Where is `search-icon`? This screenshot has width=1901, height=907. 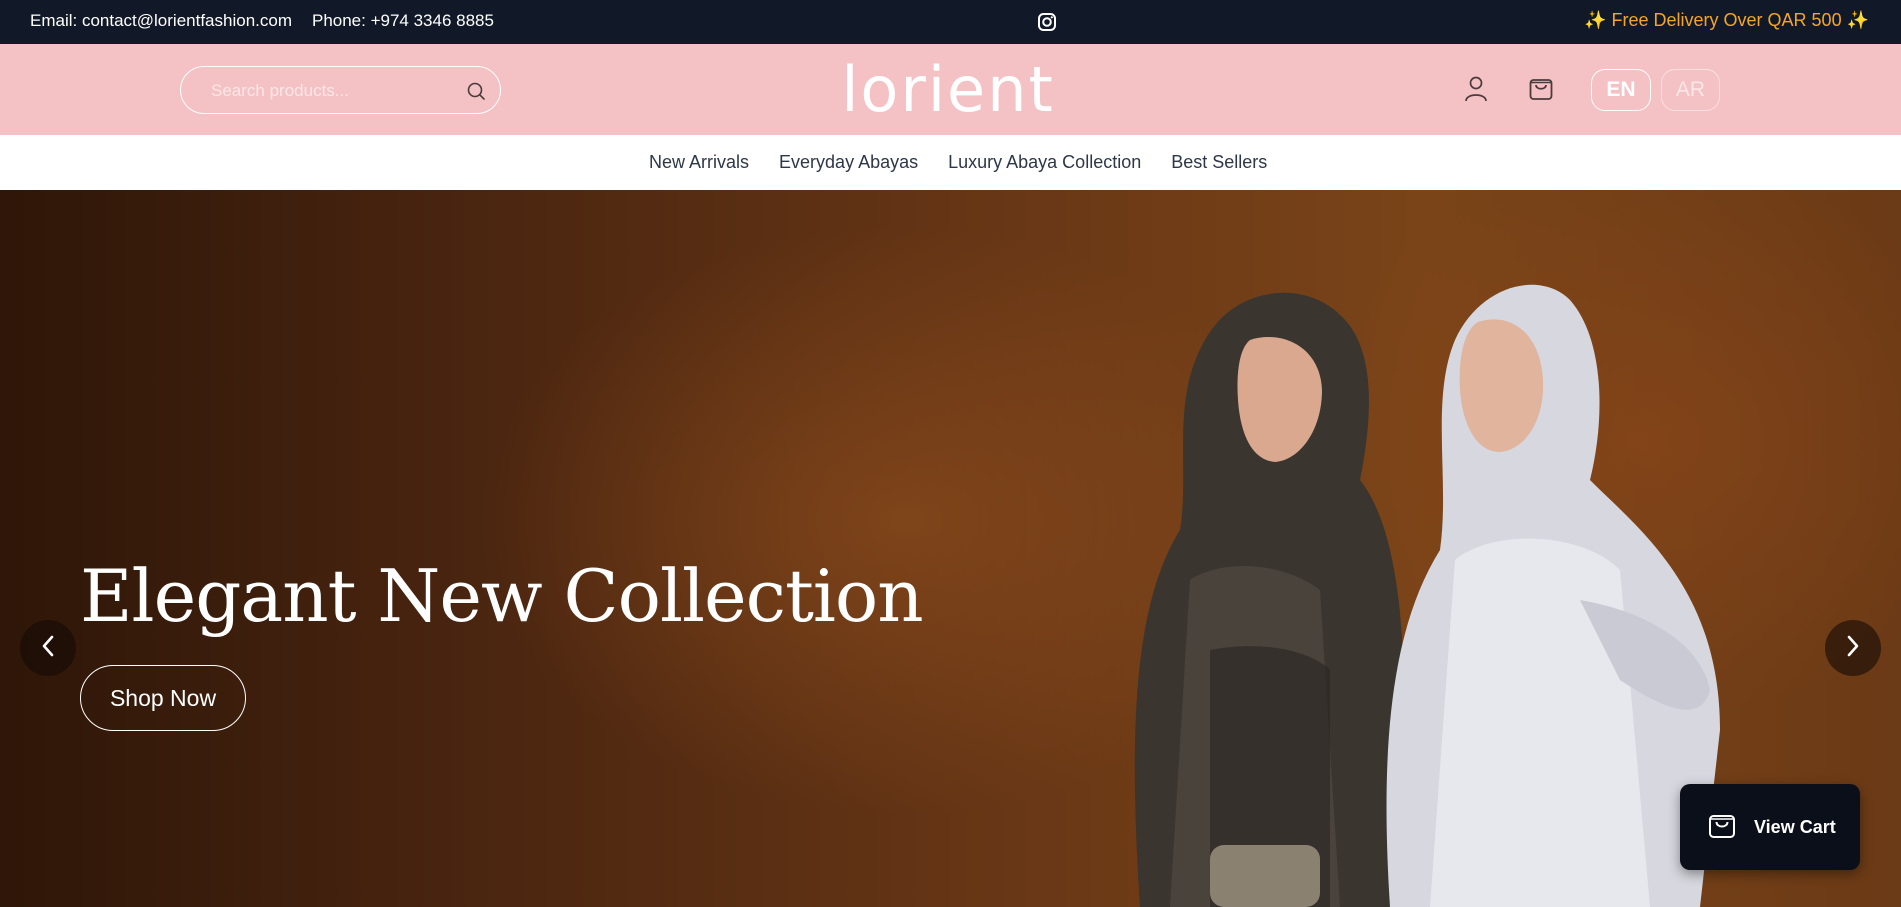
search-icon is located at coordinates (476, 91).